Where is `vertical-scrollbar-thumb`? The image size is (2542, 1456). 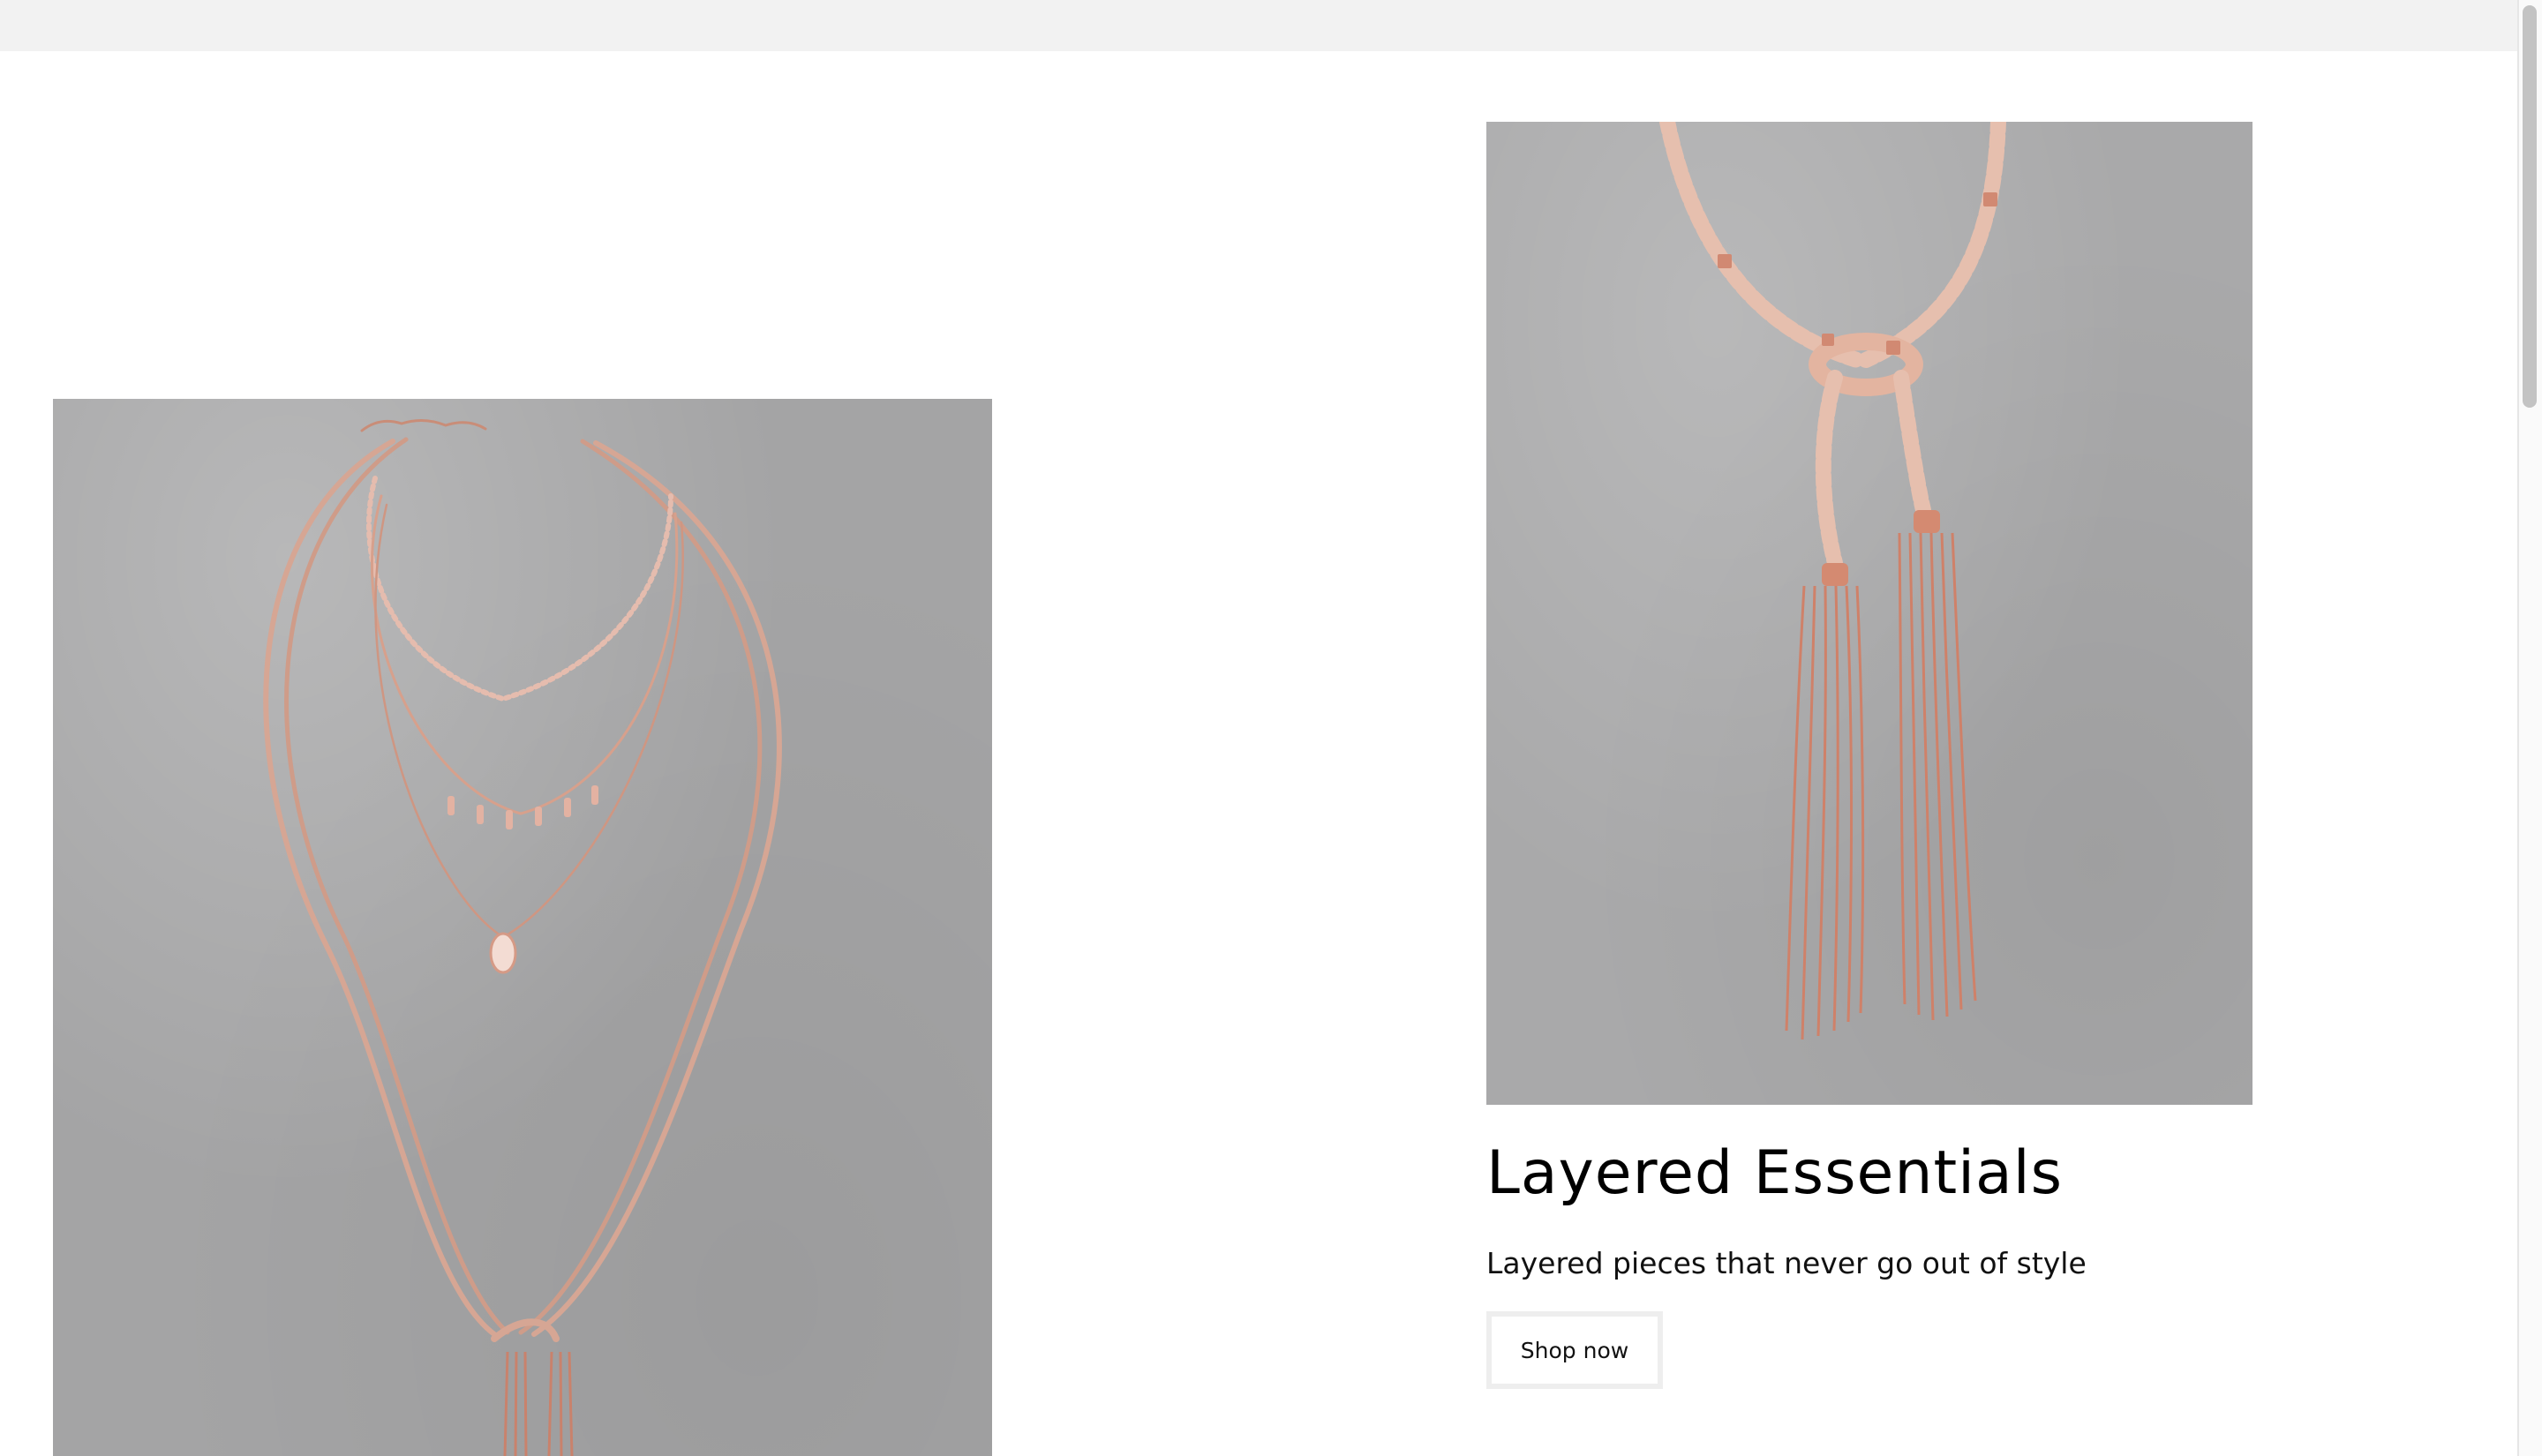
vertical-scrollbar-thumb is located at coordinates (2530, 206).